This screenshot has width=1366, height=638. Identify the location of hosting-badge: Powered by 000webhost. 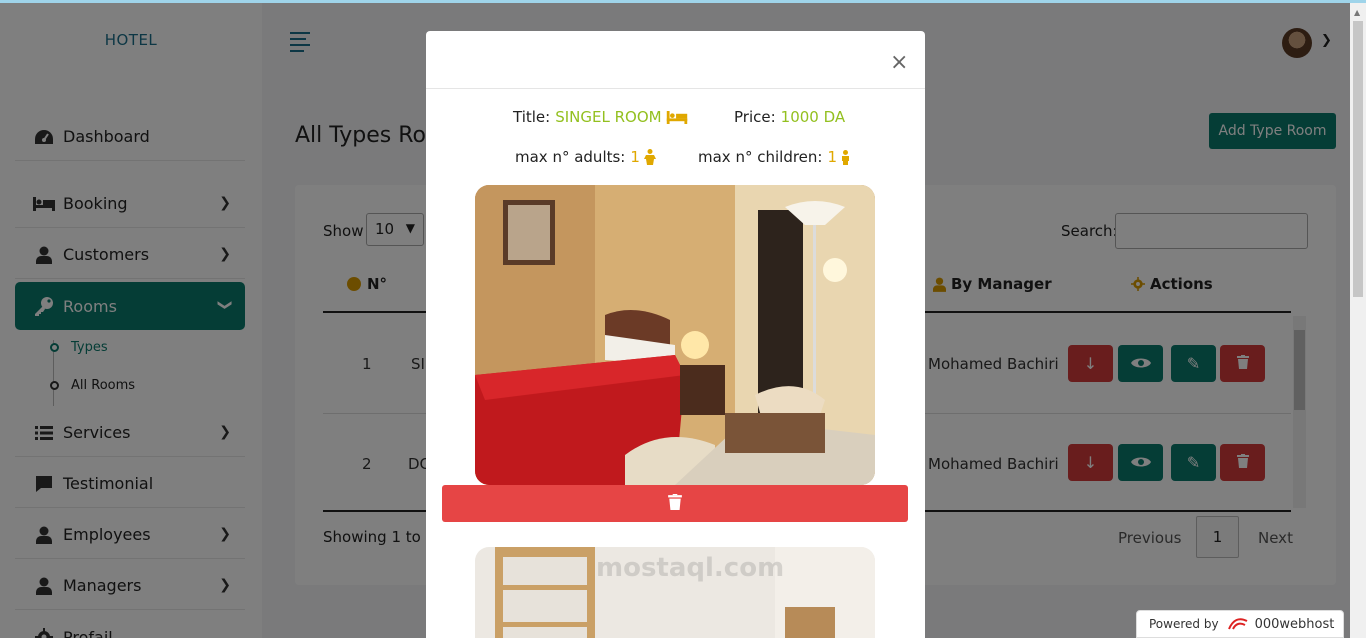
(1240, 624).